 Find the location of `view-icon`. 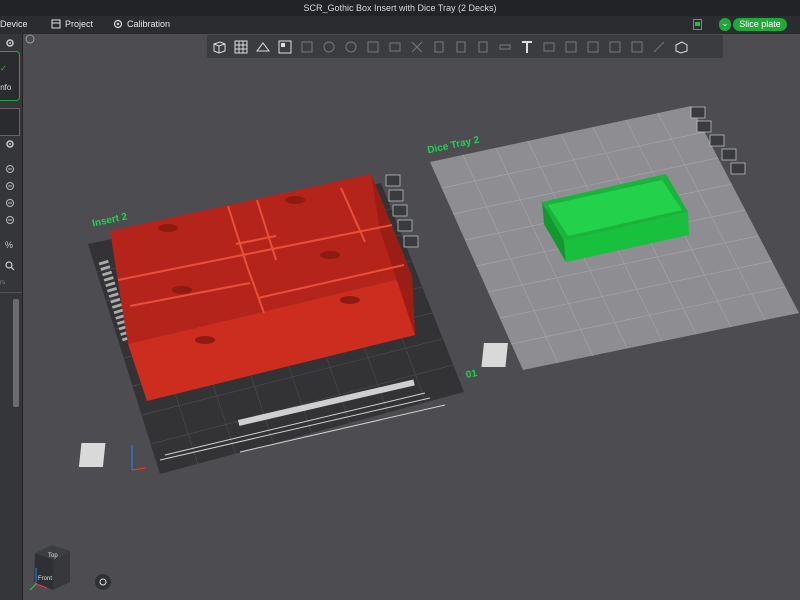

view-icon is located at coordinates (615, 47).